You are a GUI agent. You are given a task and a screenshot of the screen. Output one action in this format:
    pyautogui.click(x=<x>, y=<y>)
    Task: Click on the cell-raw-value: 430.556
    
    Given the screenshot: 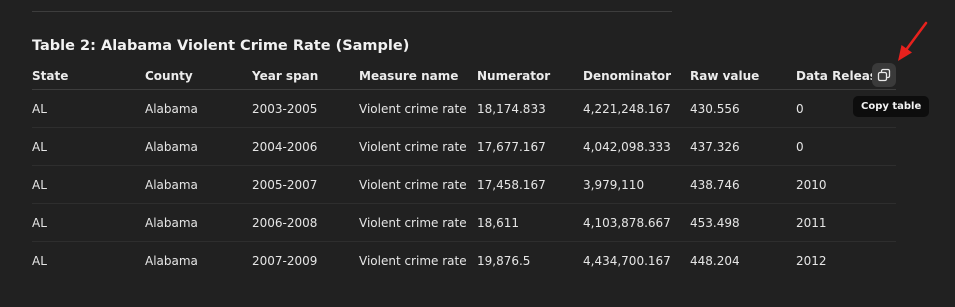 What is the action you would take?
    pyautogui.click(x=743, y=108)
    